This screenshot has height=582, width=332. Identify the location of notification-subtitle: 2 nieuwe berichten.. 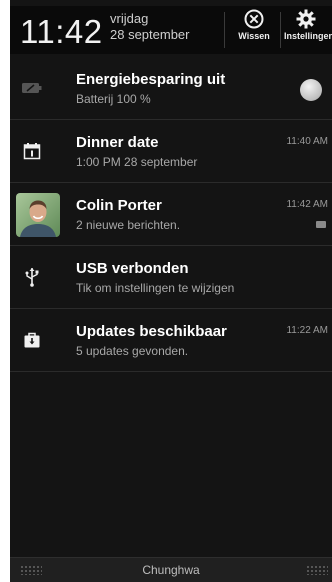
(128, 225).